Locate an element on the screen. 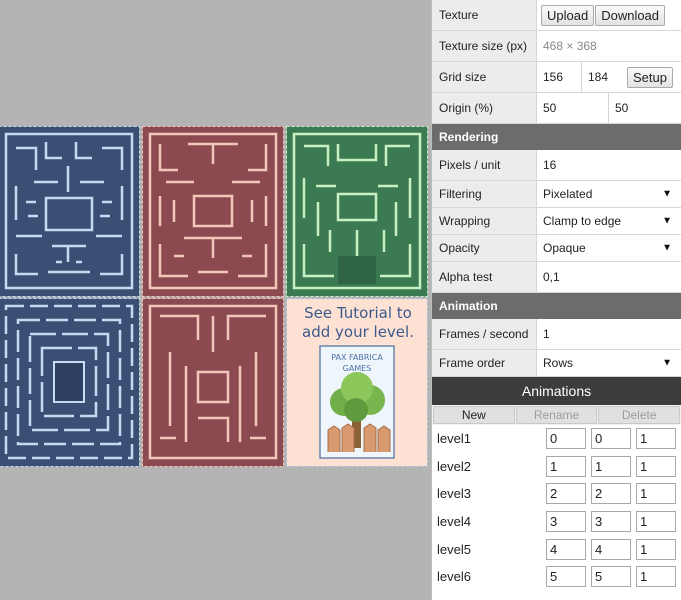 Image resolution: width=681 pixels, height=600 pixels. animation-name: level6 is located at coordinates (491, 576).